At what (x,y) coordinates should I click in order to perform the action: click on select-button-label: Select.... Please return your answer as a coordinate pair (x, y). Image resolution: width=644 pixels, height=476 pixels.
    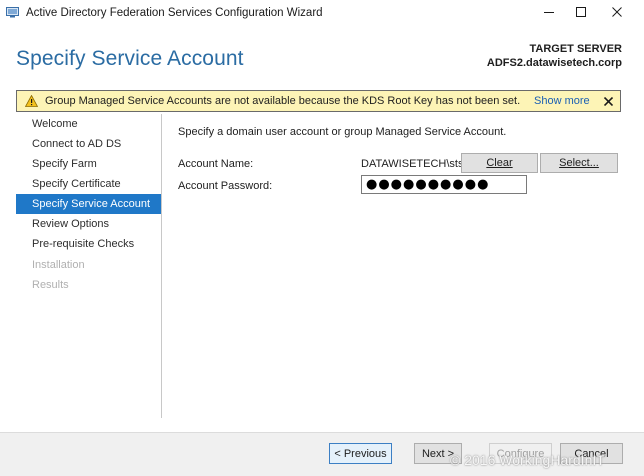
    Looking at the image, I should click on (579, 163).